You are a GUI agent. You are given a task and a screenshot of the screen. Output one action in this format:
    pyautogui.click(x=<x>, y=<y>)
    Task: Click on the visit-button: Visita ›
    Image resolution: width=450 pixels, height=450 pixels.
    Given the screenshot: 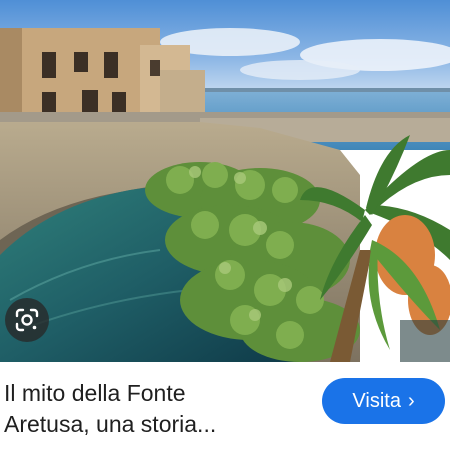 What is the action you would take?
    pyautogui.click(x=383, y=401)
    